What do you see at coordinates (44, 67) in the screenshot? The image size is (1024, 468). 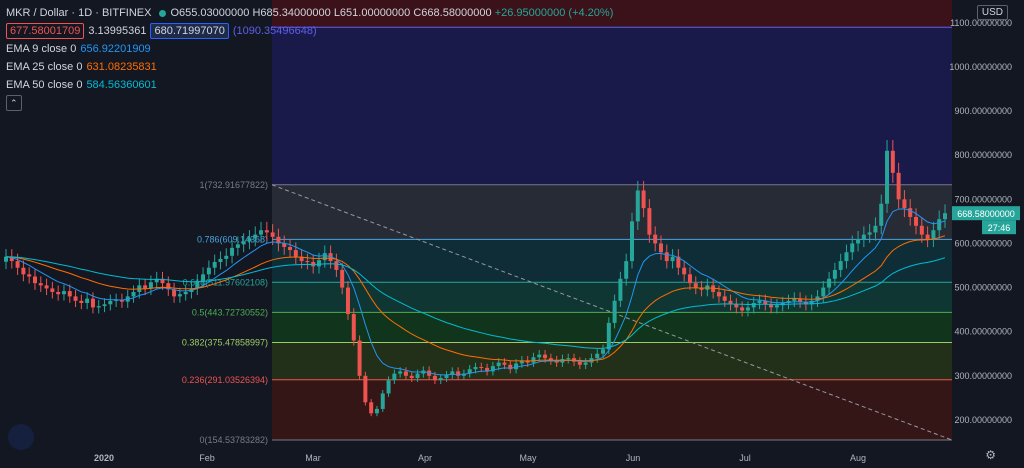 I see `ema25-label: EMA 25 close 0` at bounding box center [44, 67].